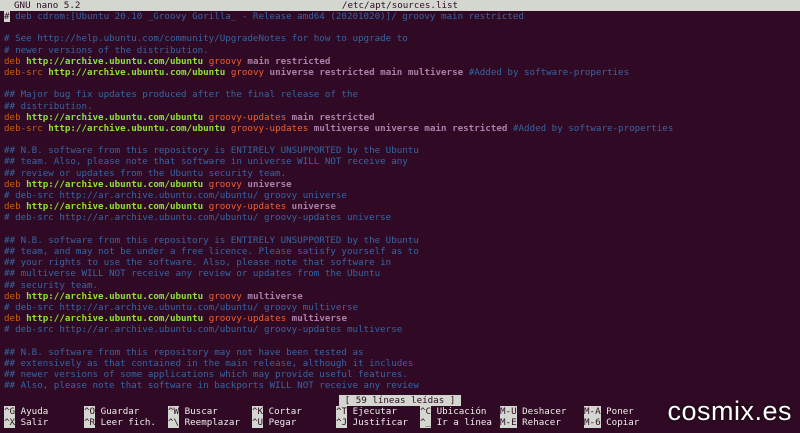 The image size is (800, 433). Describe the element at coordinates (174, 422) in the screenshot. I see `shortcut-key: ^\` at that location.